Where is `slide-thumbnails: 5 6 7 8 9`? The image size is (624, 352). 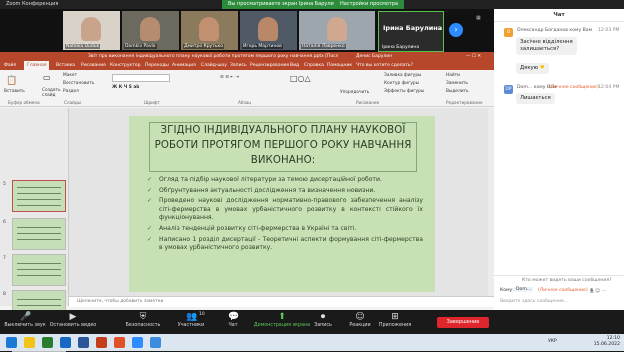 slide-thumbnails: 5 6 7 8 9 is located at coordinates (34, 230).